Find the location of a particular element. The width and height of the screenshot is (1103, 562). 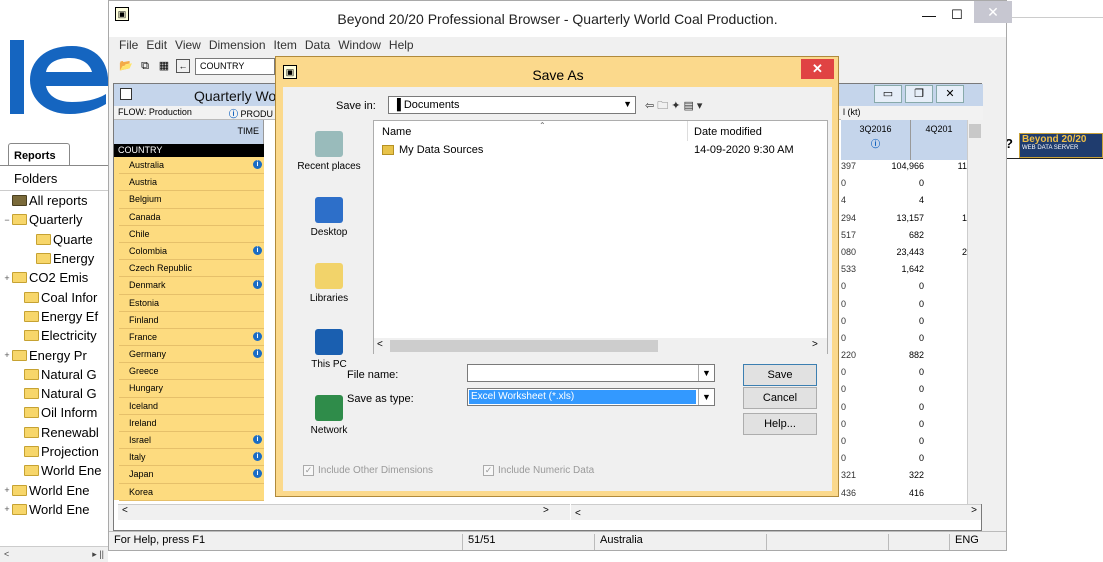

scroll-right-arrow-icon: ▸ || is located at coordinates (98, 554).